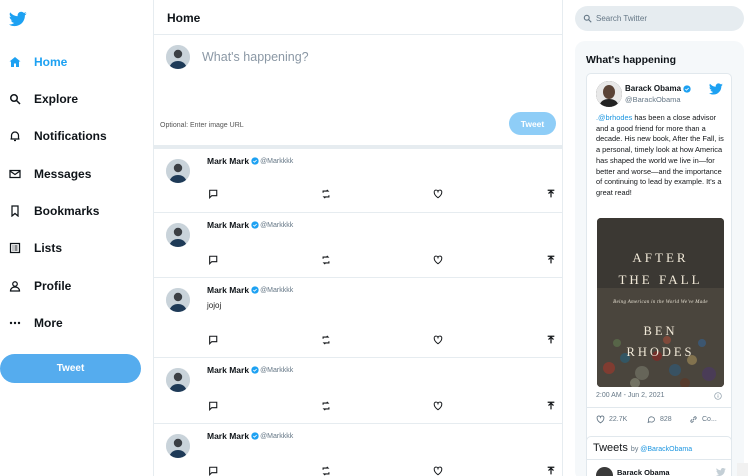 This screenshot has height=476, width=748. Describe the element at coordinates (250, 161) in the screenshot. I see `tweet-author: Mark Mark @Markkkk` at that location.